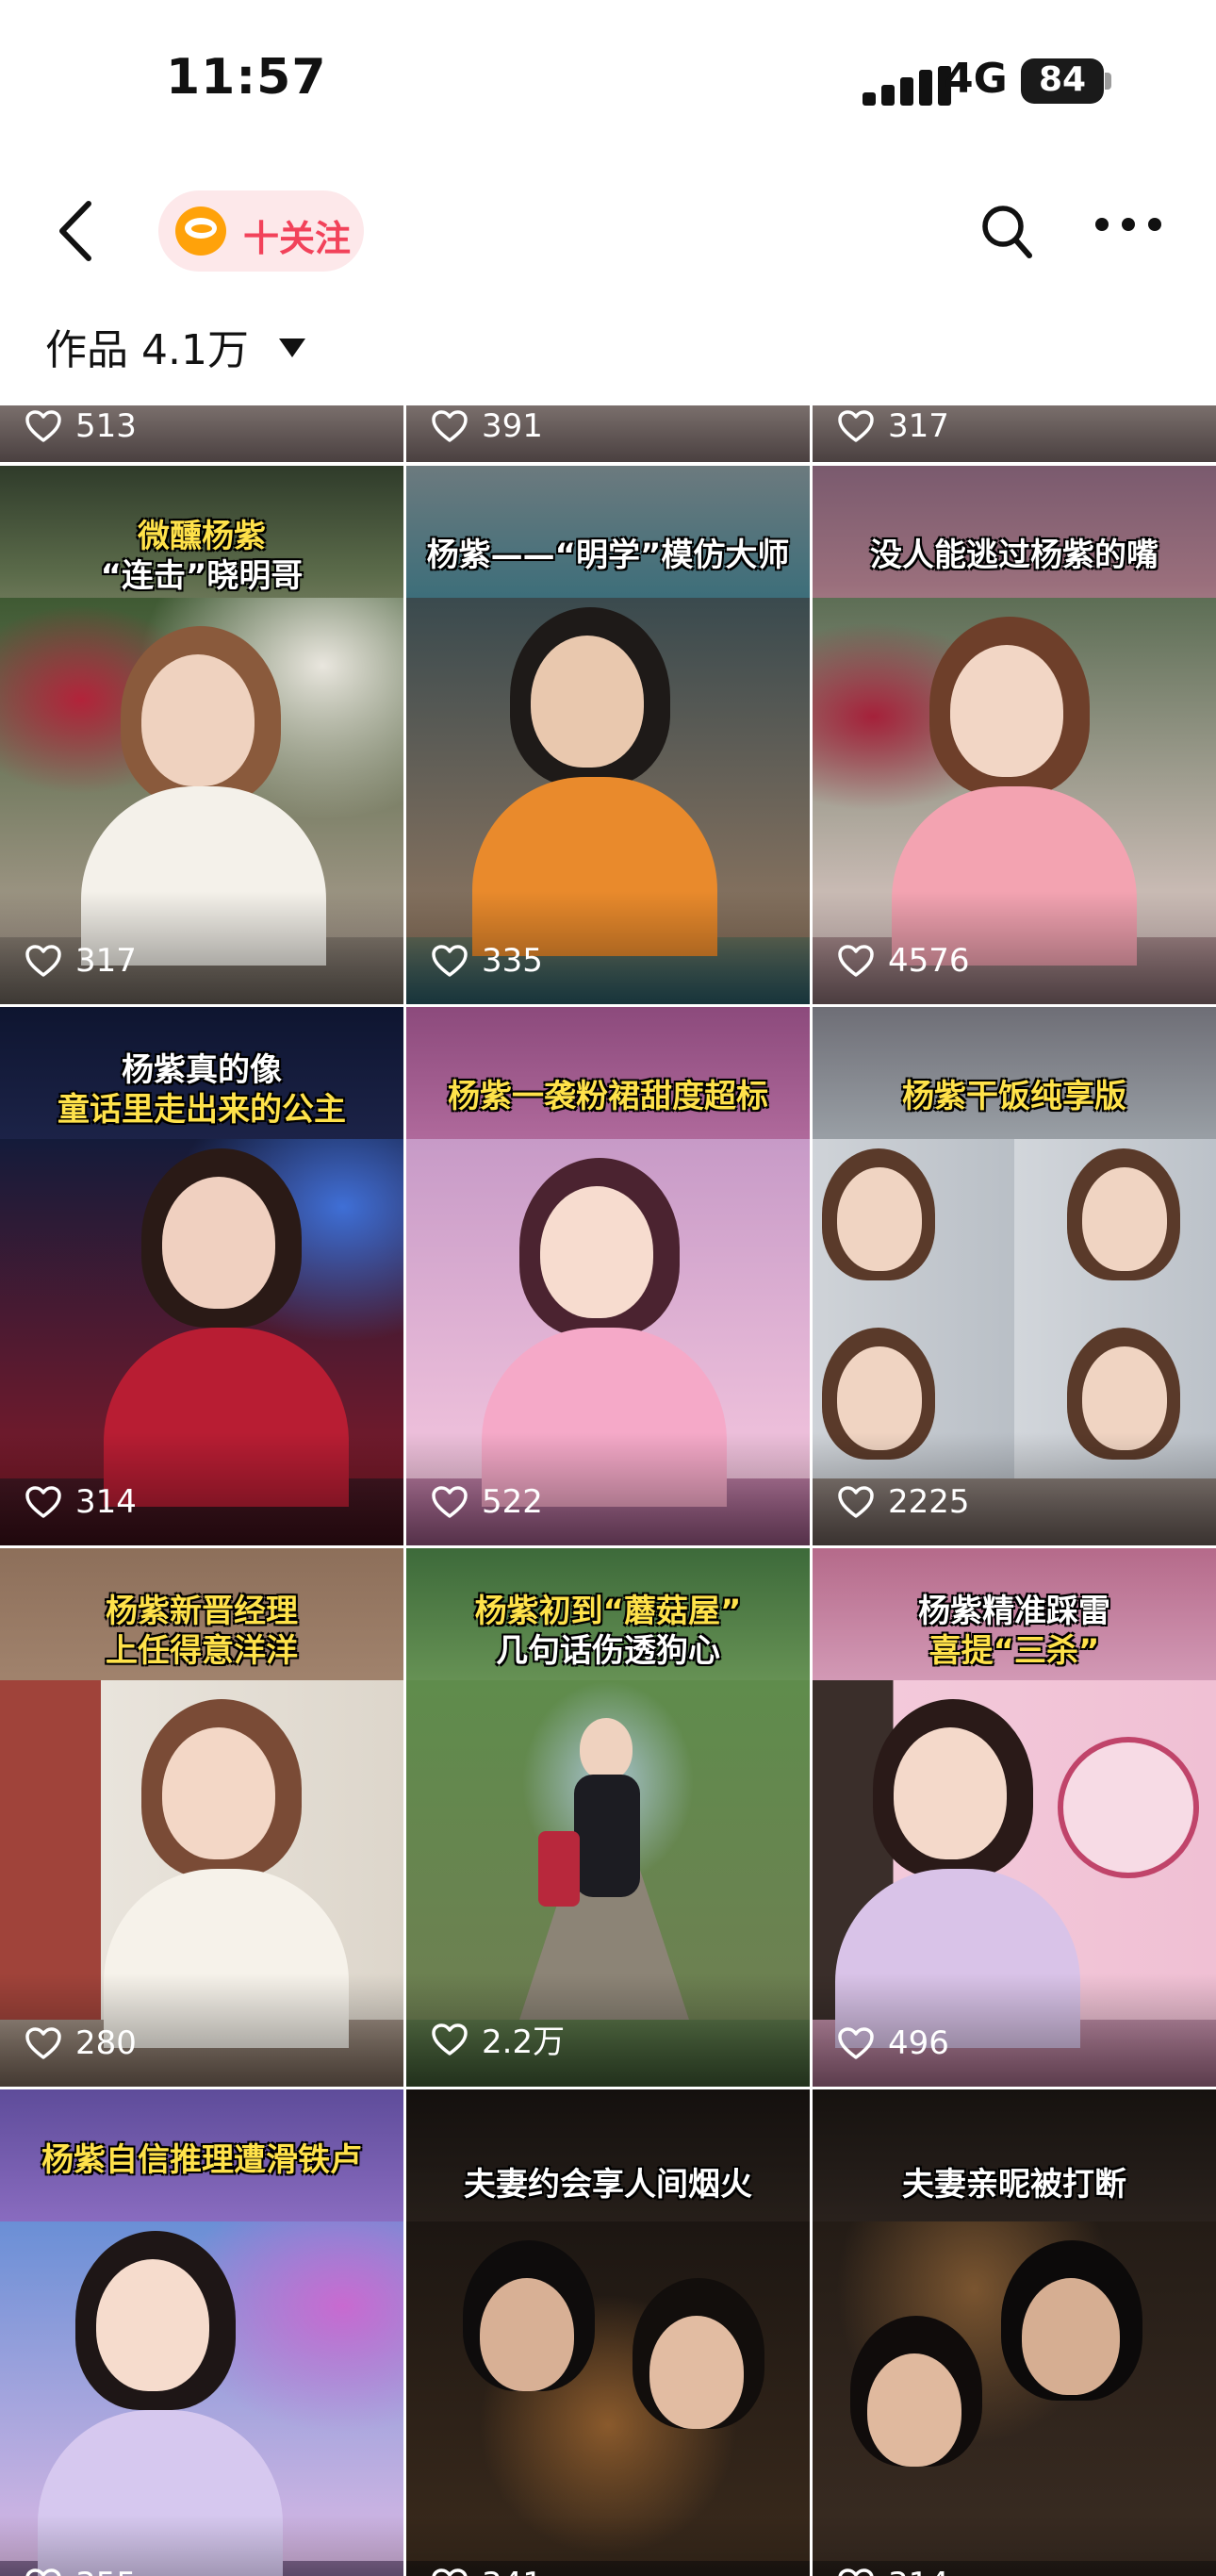  Describe the element at coordinates (608, 2185) in the screenshot. I see `video-title: 夫妻约会享人间烟火` at that location.